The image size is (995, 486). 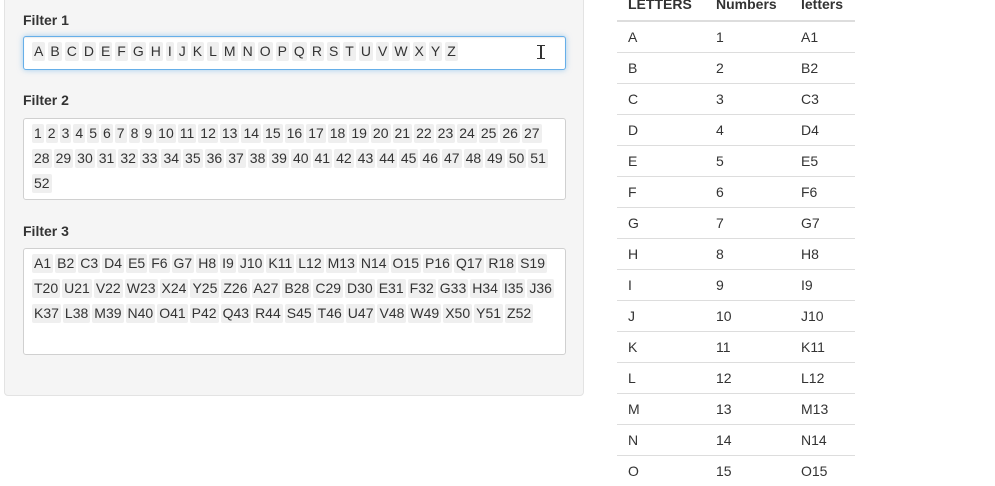 I want to click on filter-2-chip: 4, so click(x=79, y=133).